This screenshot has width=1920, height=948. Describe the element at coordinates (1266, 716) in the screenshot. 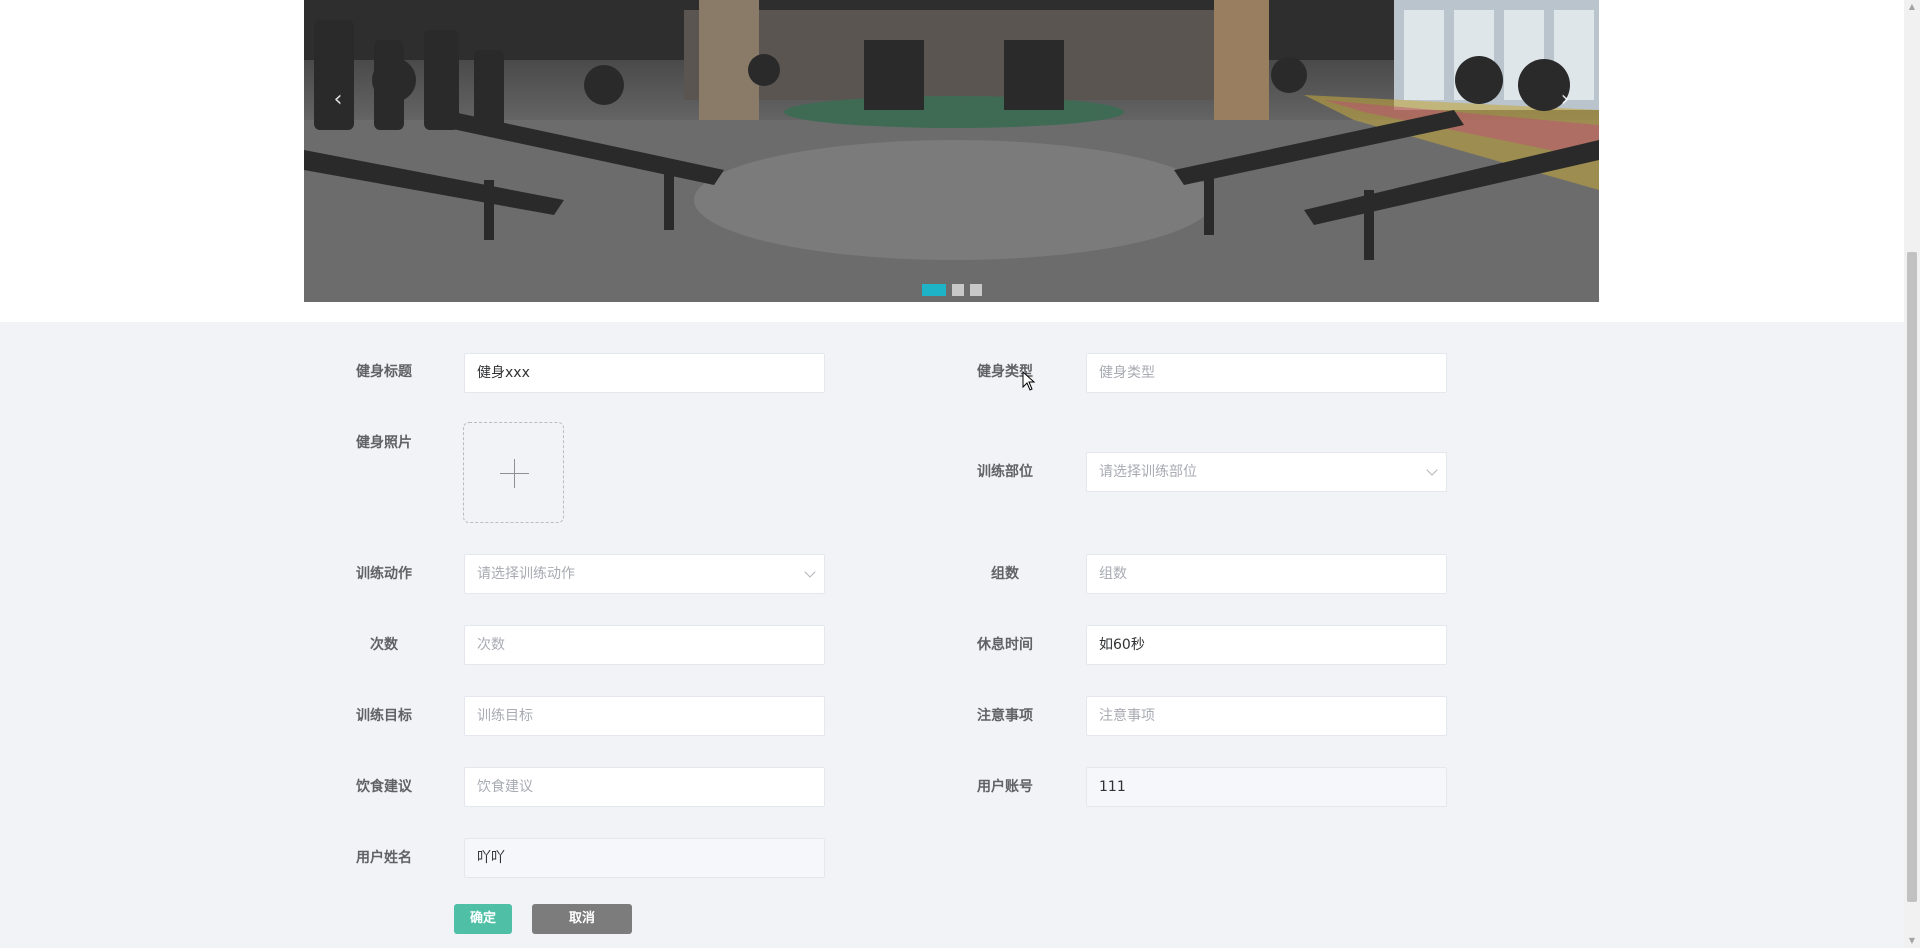

I see `notes-input: 注意事项` at that location.